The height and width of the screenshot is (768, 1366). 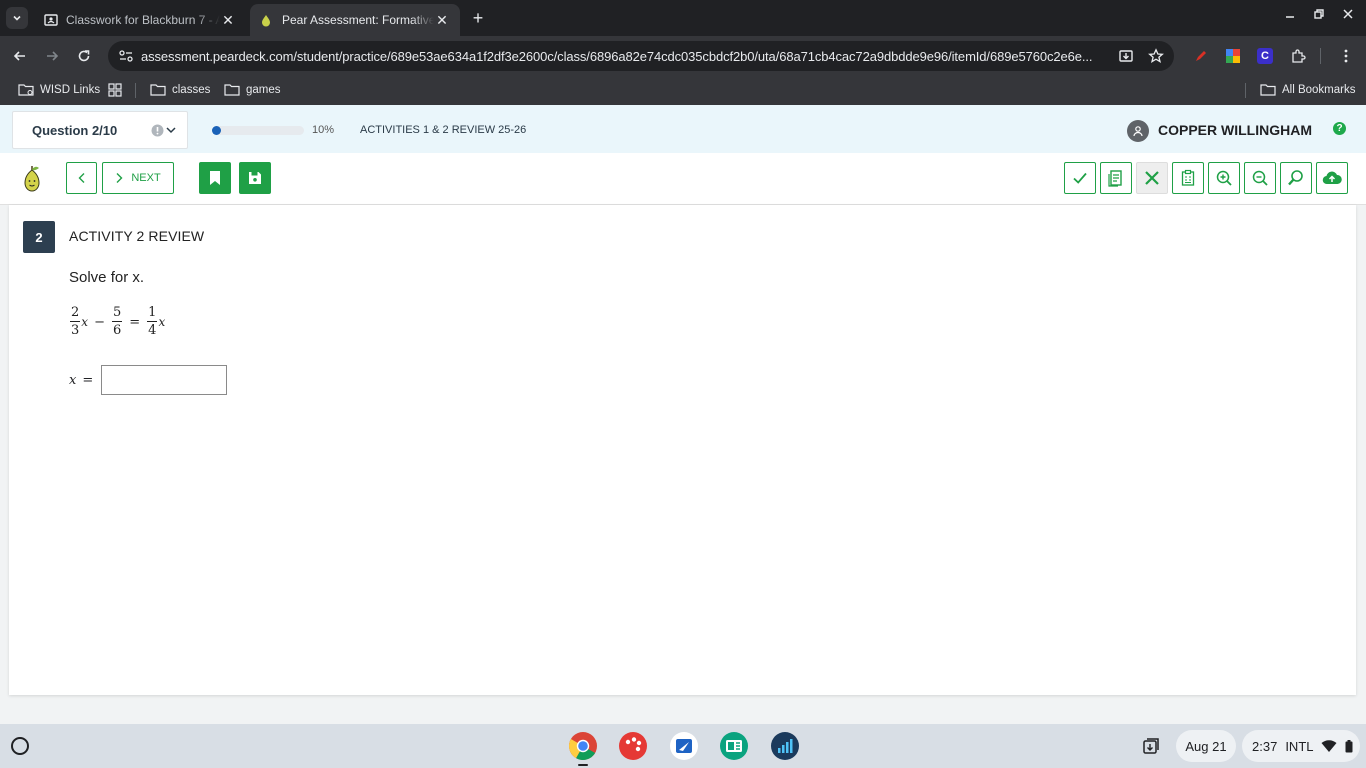 I want to click on extensions-puzzle-icon, so click(x=1298, y=56).